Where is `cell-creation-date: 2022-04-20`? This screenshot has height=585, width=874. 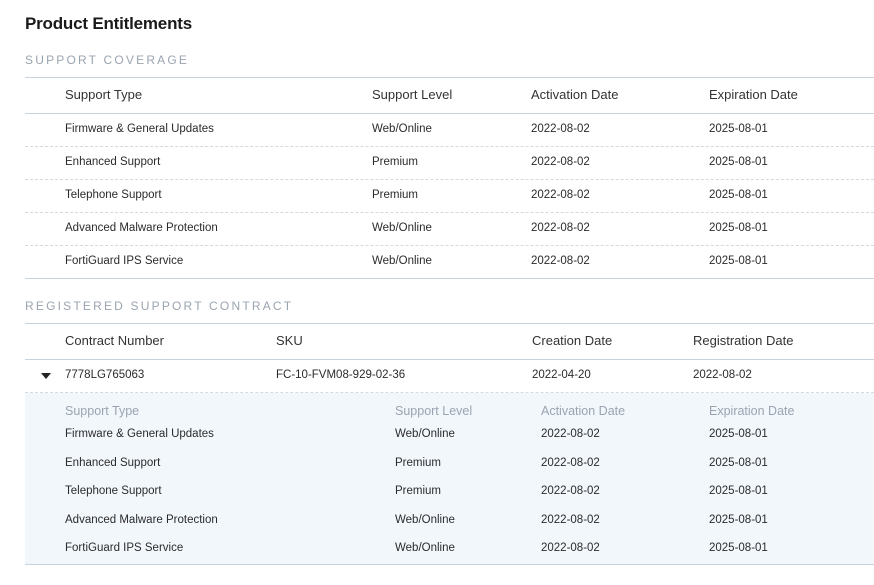
cell-creation-date: 2022-04-20 is located at coordinates (561, 375).